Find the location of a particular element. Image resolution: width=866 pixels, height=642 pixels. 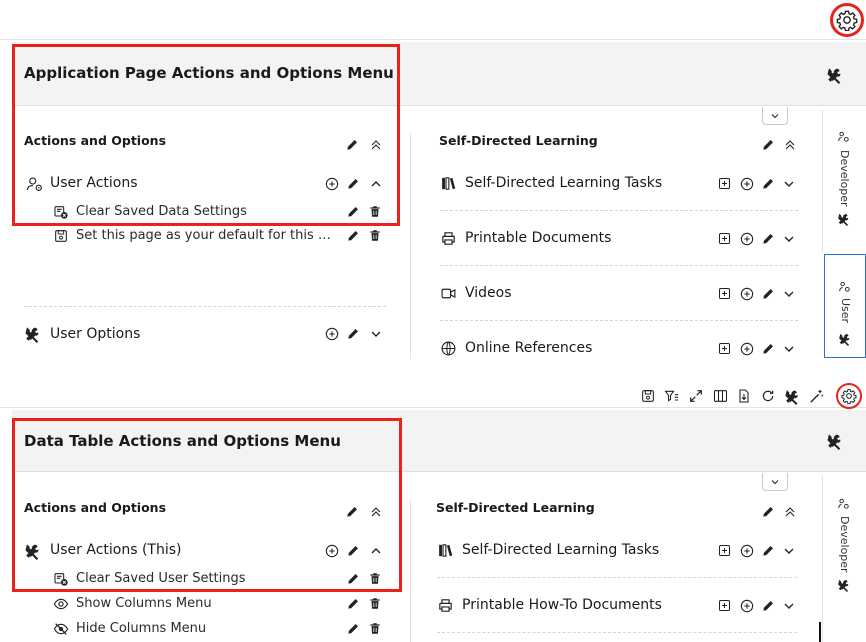

video-icon is located at coordinates (448, 293).